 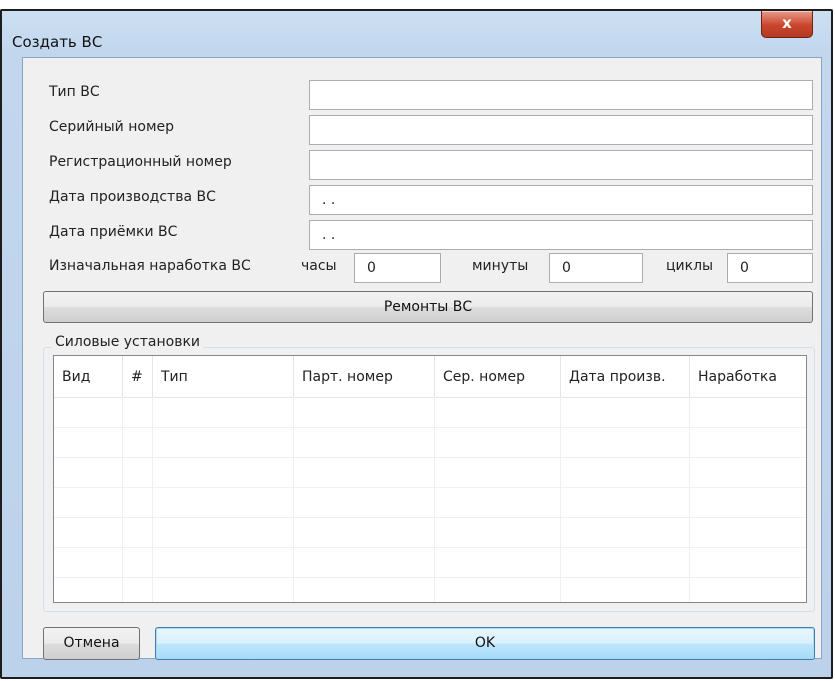 I want to click on acceptance-date-input: . ., so click(x=561, y=235).